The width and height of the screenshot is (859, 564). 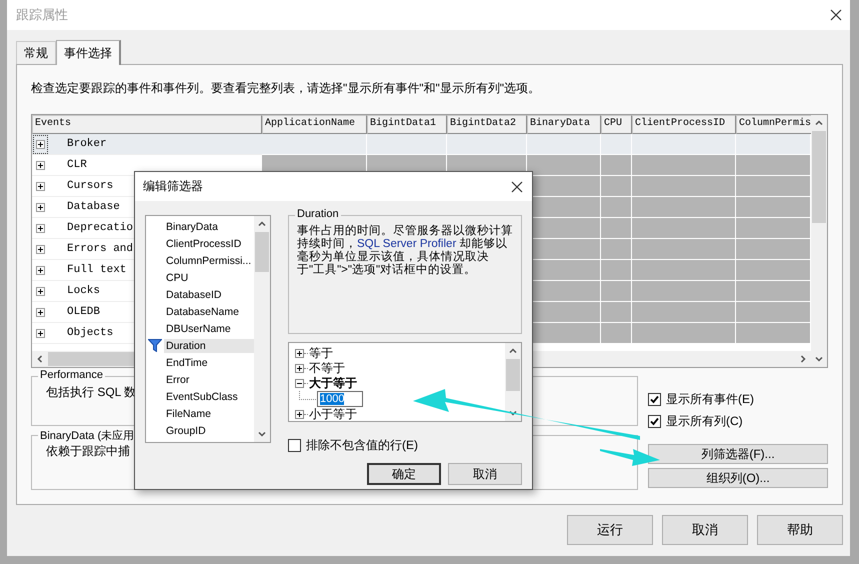 I want to click on instruction-text: 检查选定要跟踪的事件和事件列。要查看完整列表，请选择"显示所有事件"和"显示所有列"选项。, so click(x=286, y=88).